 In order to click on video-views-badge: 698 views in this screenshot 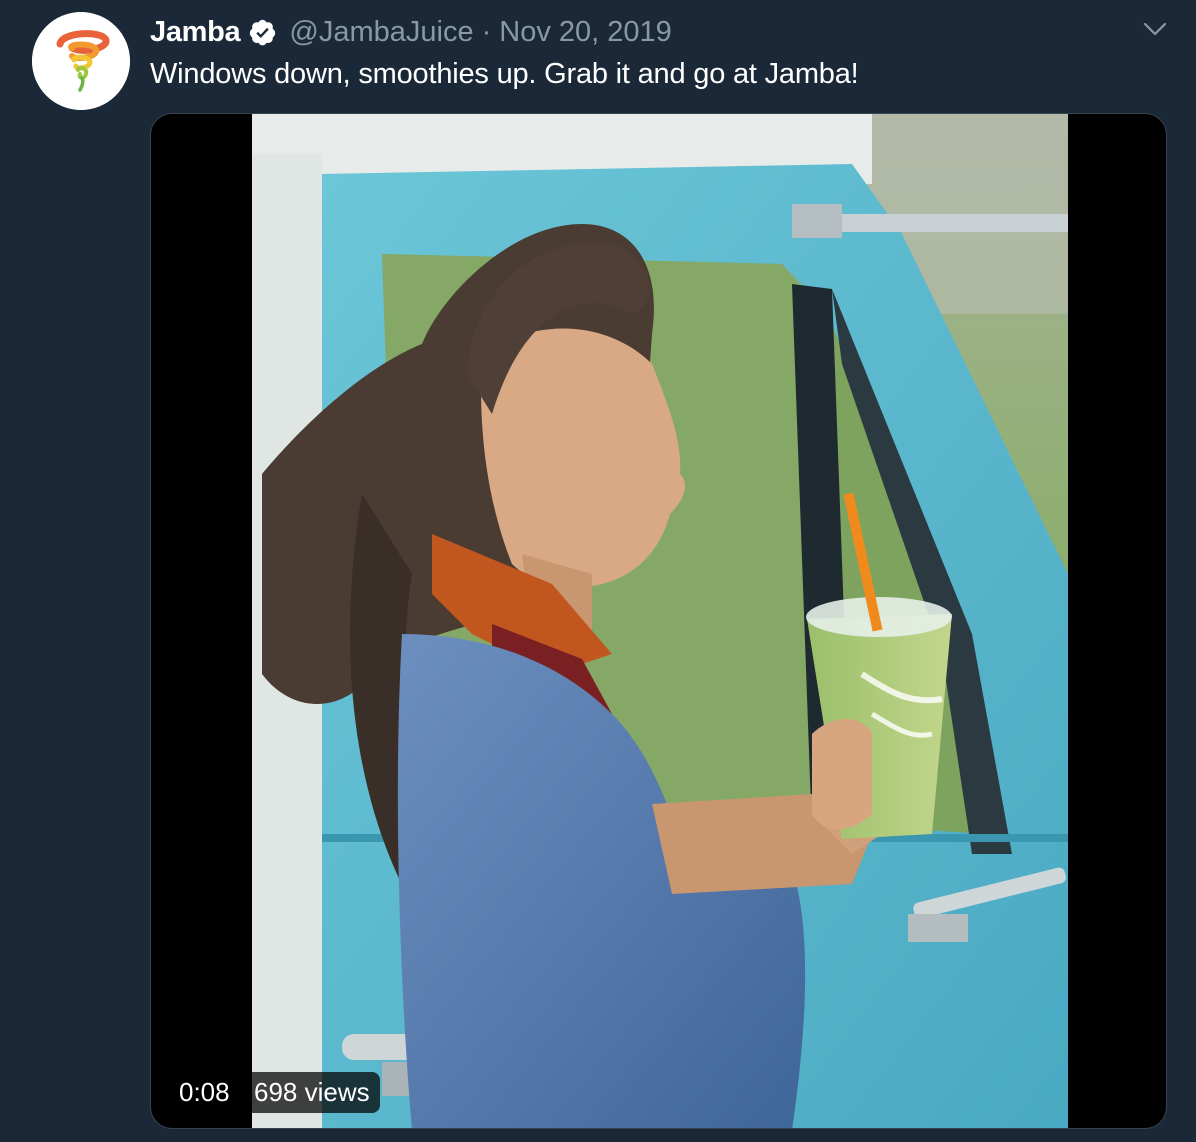, I will do `click(312, 1092)`.